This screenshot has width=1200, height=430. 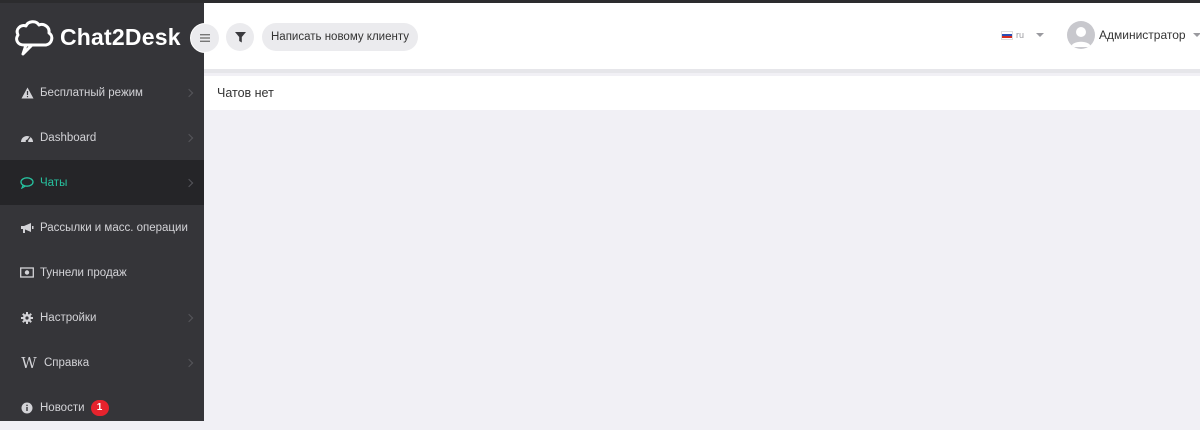 I want to click on empty-chats-message: Чатов нет, so click(x=702, y=93).